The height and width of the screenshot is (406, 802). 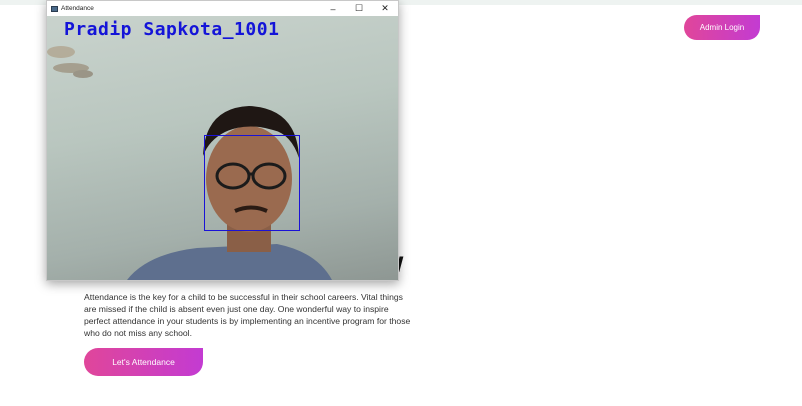 What do you see at coordinates (722, 27) in the screenshot?
I see `admin-login-button: Admin Login` at bounding box center [722, 27].